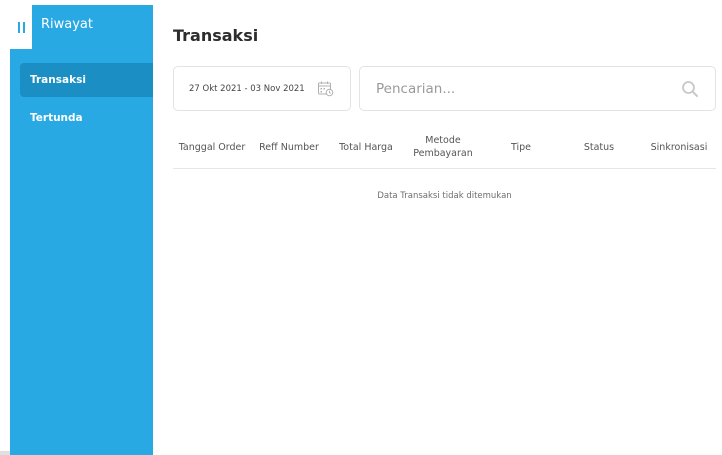 The height and width of the screenshot is (455, 722). Describe the element at coordinates (690, 89) in the screenshot. I see `search-icon` at that location.